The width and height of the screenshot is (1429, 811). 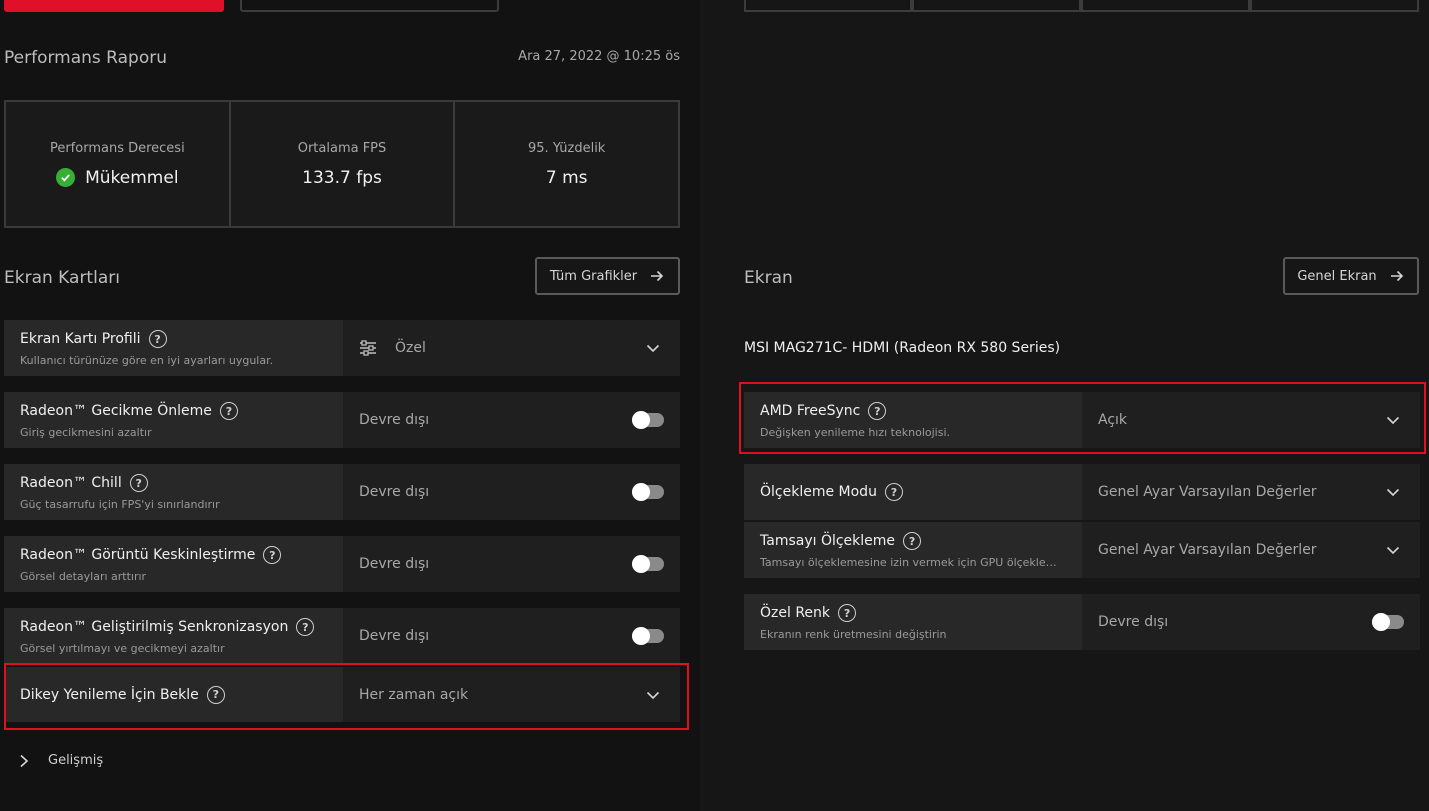 What do you see at coordinates (853, 634) in the screenshot?
I see `setting-subtitle: Ekranın renk üretmesini değiştirin` at bounding box center [853, 634].